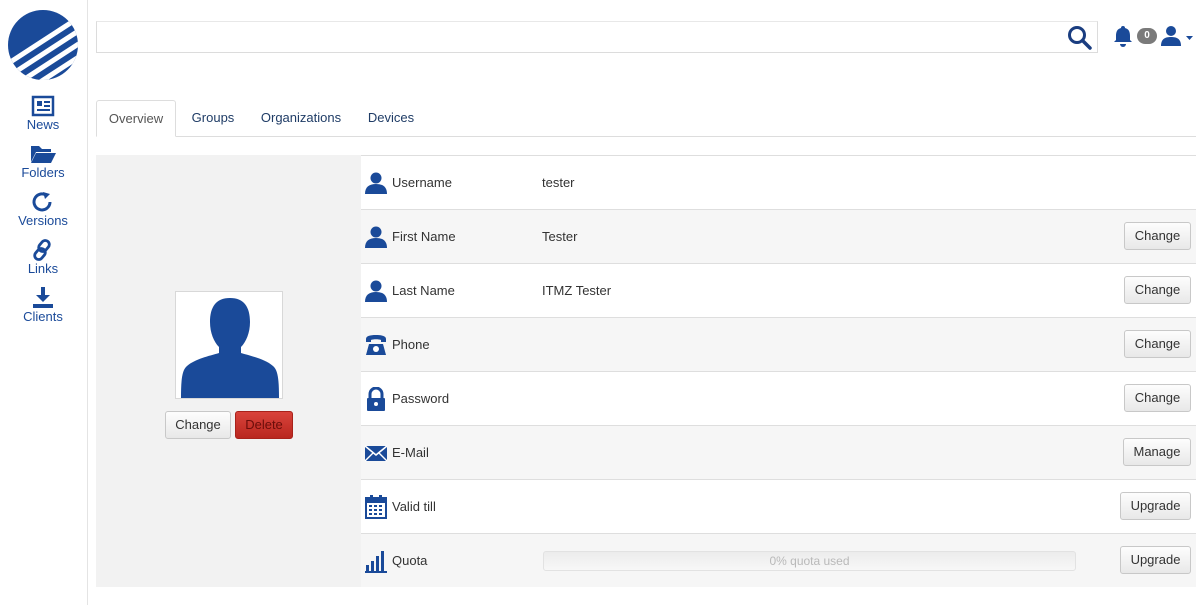 The width and height of the screenshot is (1200, 605). What do you see at coordinates (213, 118) in the screenshot?
I see `tab-groups: Groups` at bounding box center [213, 118].